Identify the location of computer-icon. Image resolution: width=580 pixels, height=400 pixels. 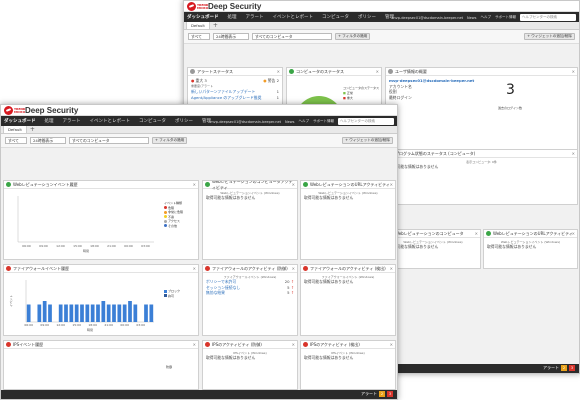
(291, 71).